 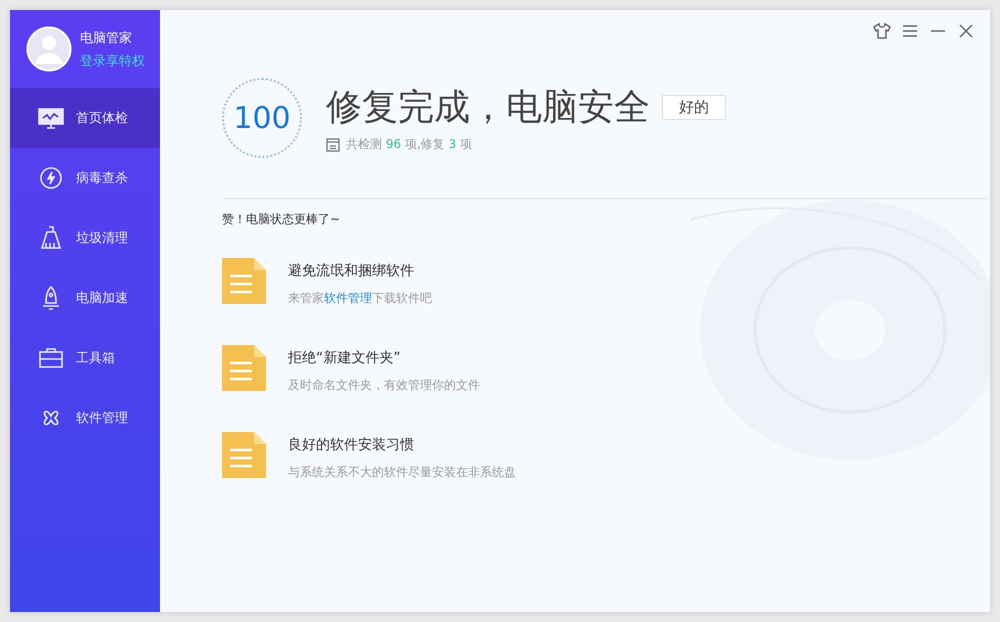 I want to click on sidebar-item: 首页体检, so click(x=85, y=118).